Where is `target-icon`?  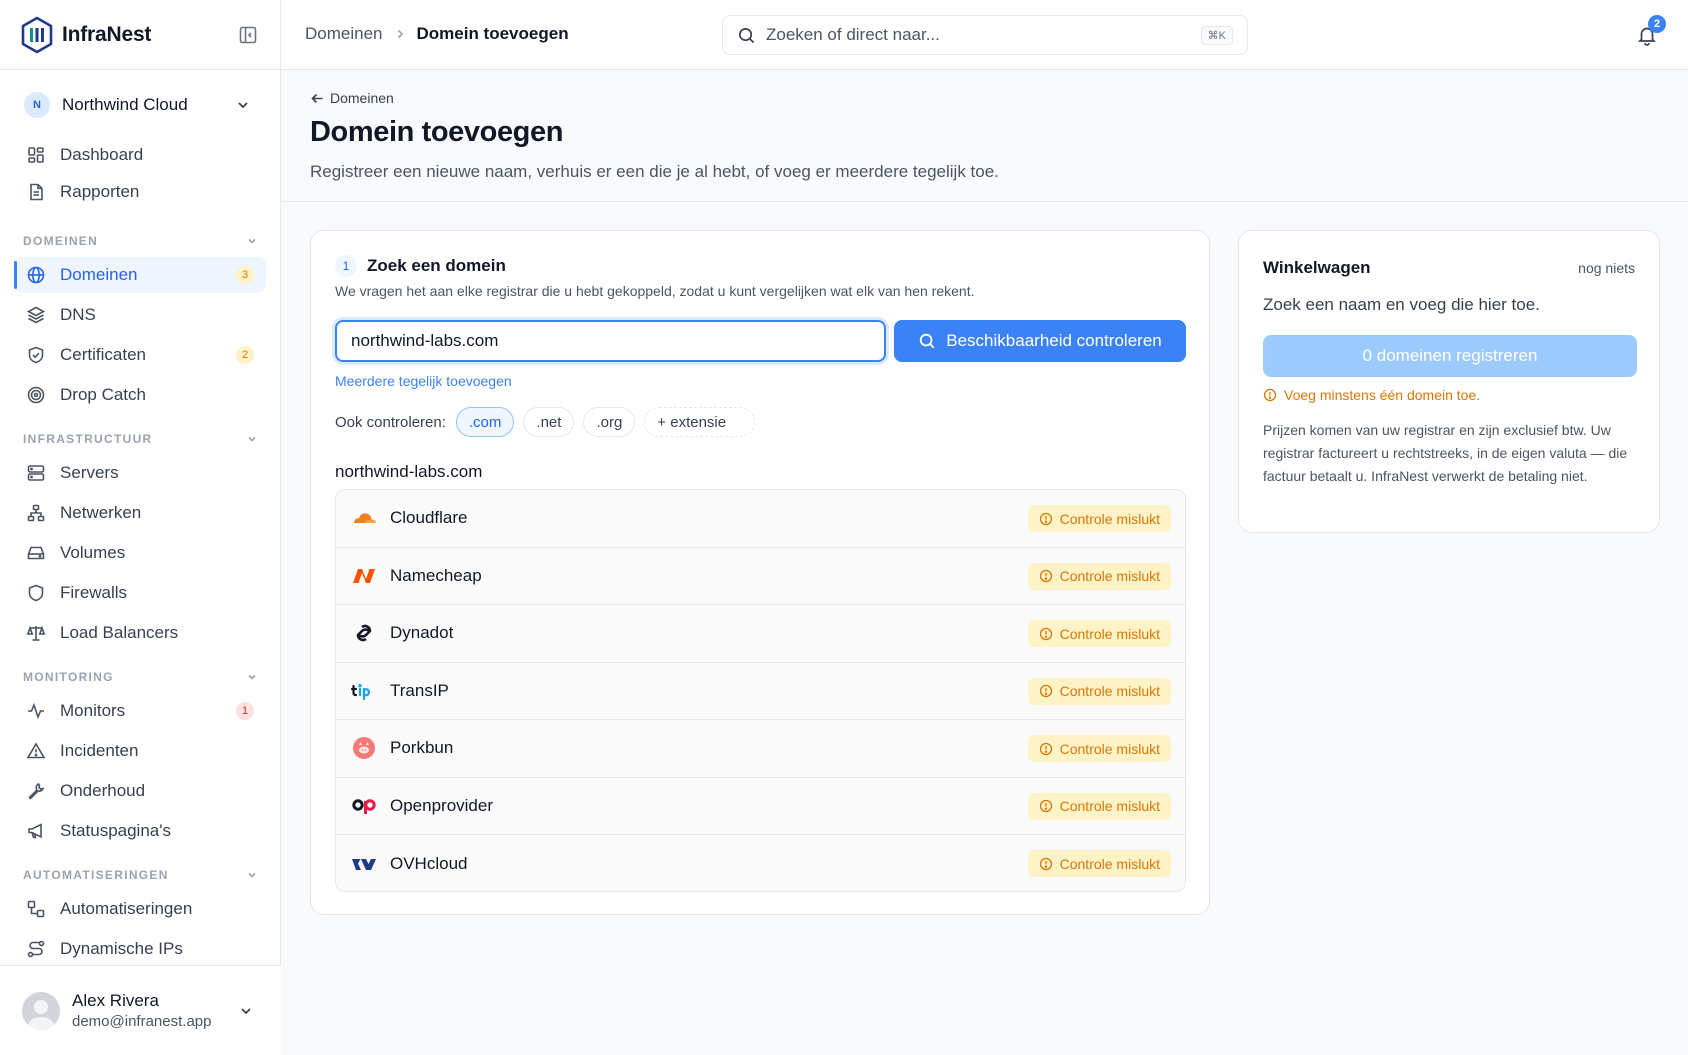
target-icon is located at coordinates (36, 395).